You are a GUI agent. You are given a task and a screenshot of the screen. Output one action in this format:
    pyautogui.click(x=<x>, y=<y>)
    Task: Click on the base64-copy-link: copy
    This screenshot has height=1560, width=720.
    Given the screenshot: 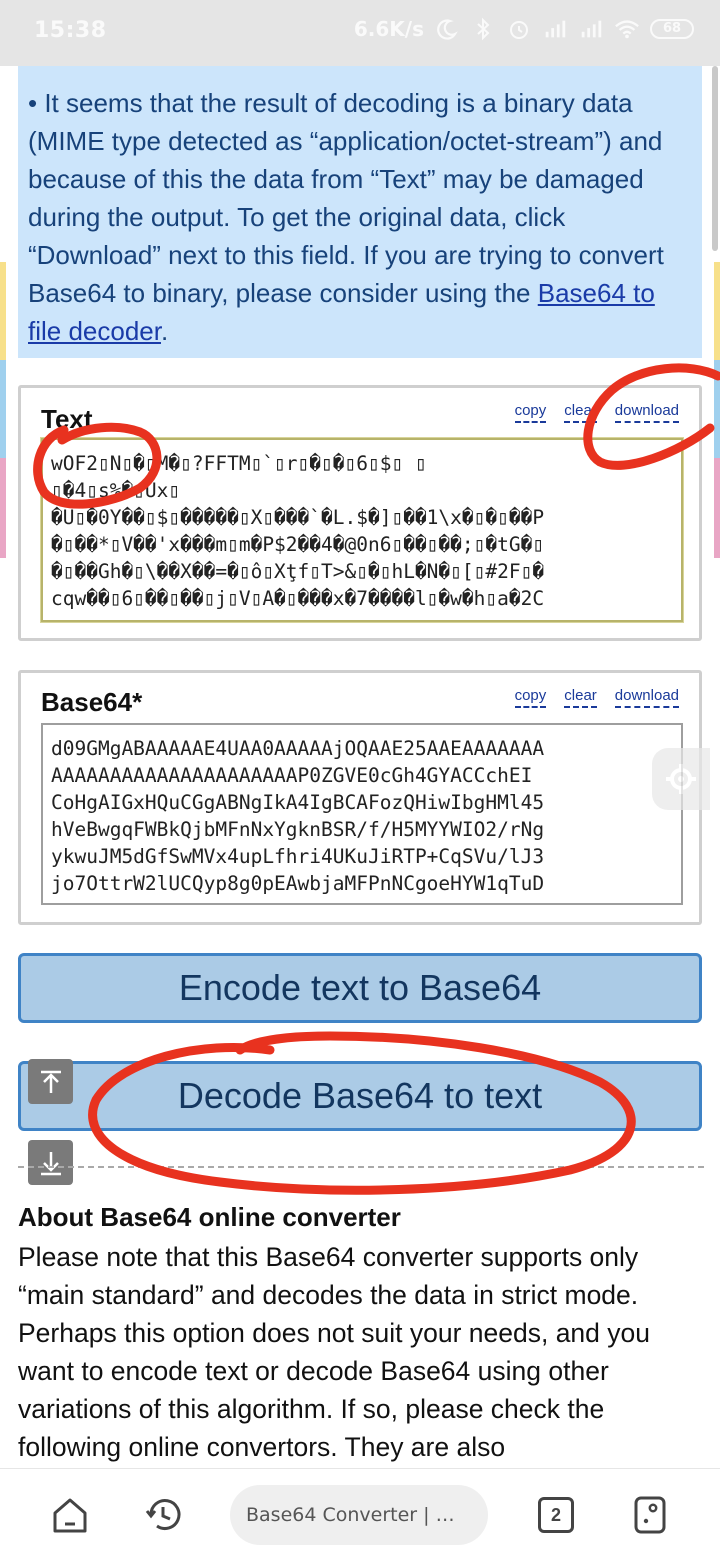 What is the action you would take?
    pyautogui.click(x=530, y=697)
    